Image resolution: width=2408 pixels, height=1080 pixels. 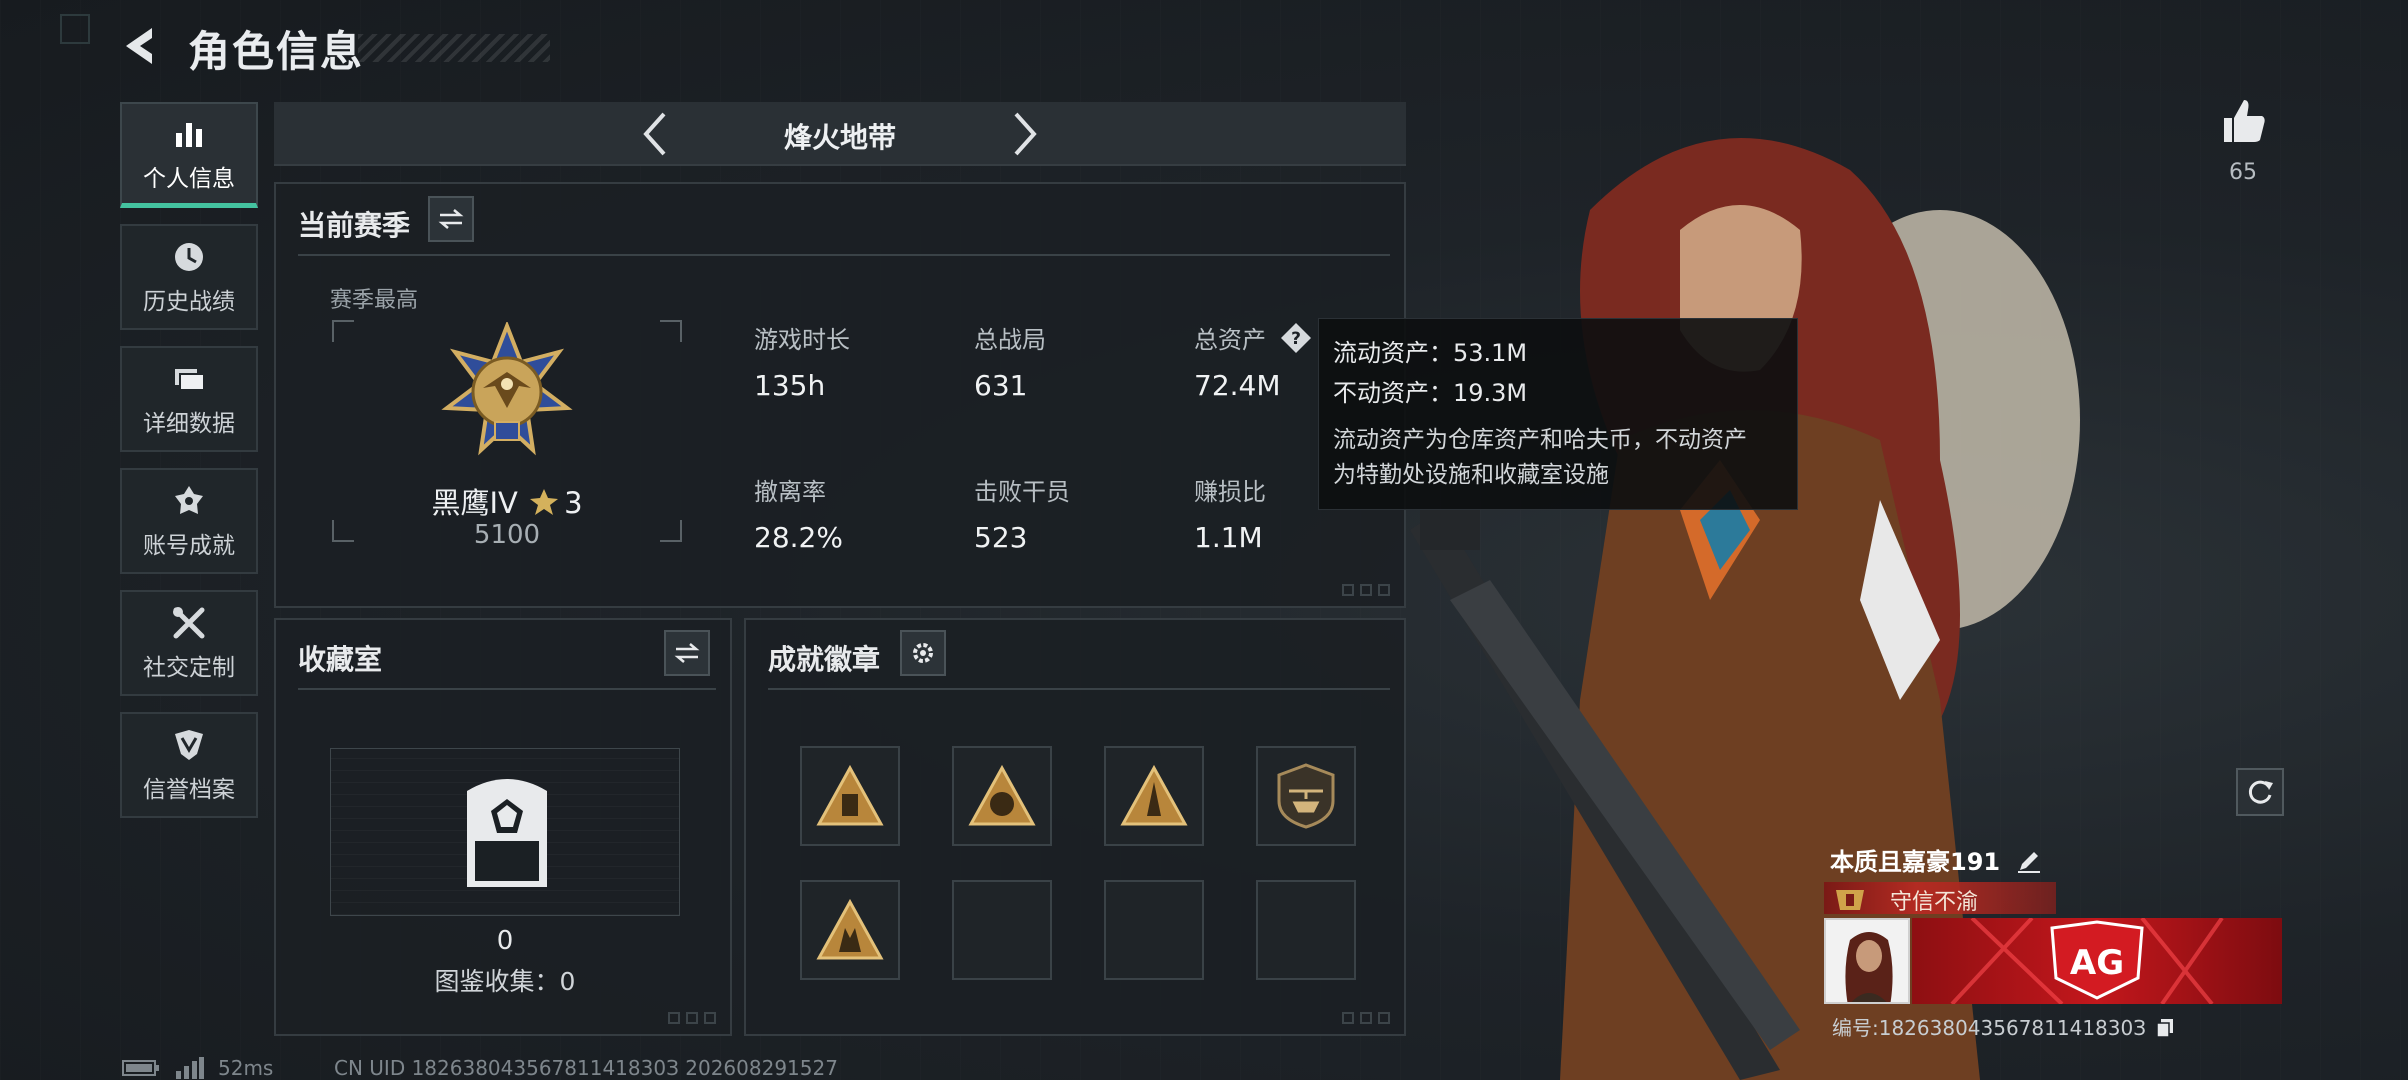 I want to click on sidebar-item-label: 信誉档案, so click(x=189, y=790).